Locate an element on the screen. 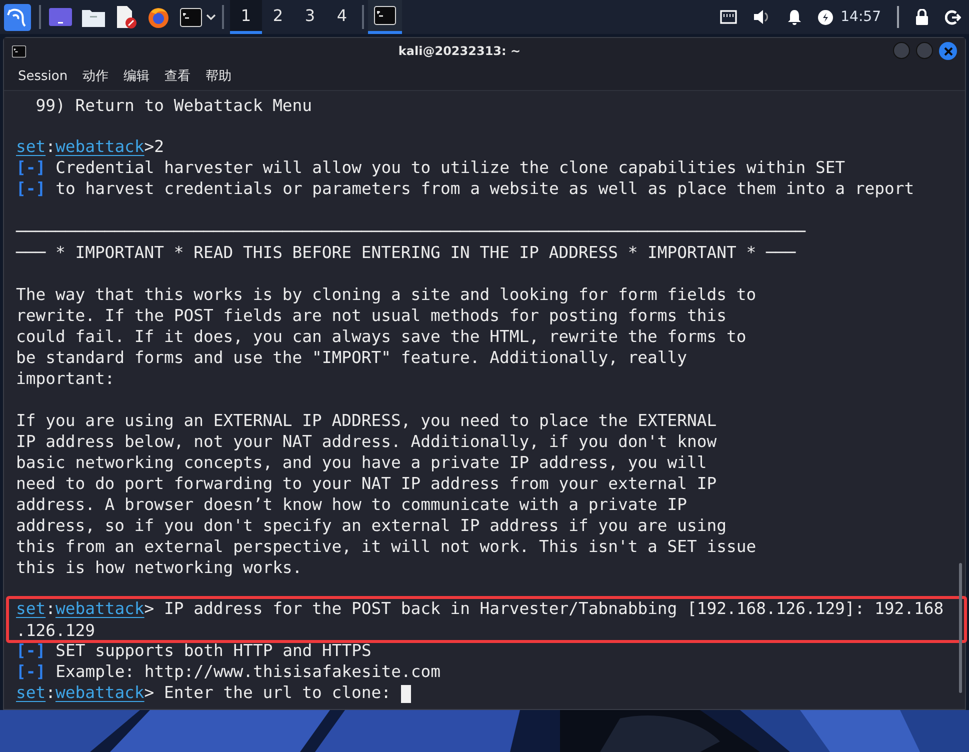 This screenshot has height=752, width=969. menu-item: Session is located at coordinates (43, 77).